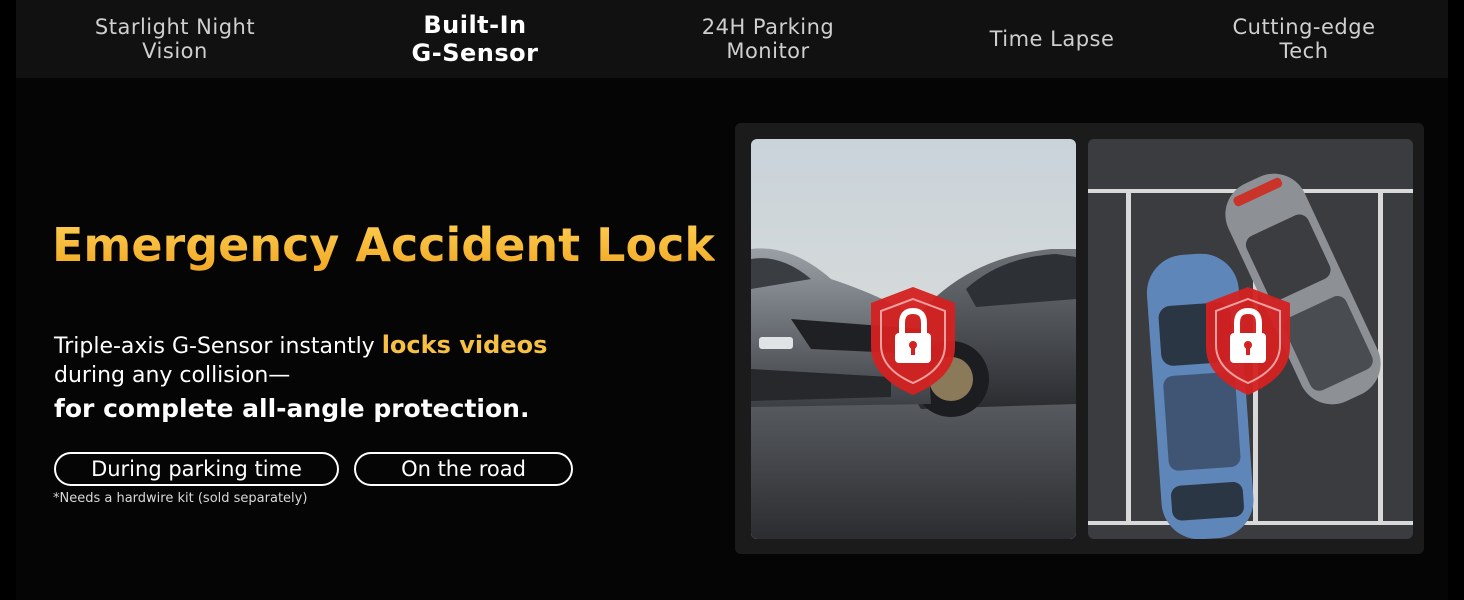 The width and height of the screenshot is (1464, 600). Describe the element at coordinates (768, 39) in the screenshot. I see `tab-24h-parking-monitor: 24H Parking Monitor` at that location.